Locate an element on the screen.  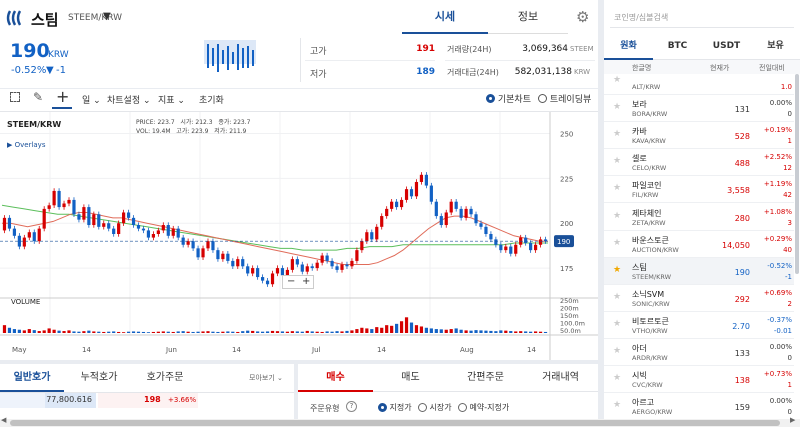
volume-label: 거래량(24H) is located at coordinates (469, 49).